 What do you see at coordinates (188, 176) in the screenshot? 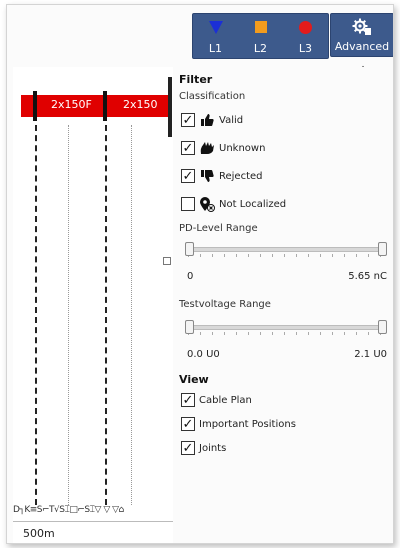
I see `checkbox-rejected: ✓` at bounding box center [188, 176].